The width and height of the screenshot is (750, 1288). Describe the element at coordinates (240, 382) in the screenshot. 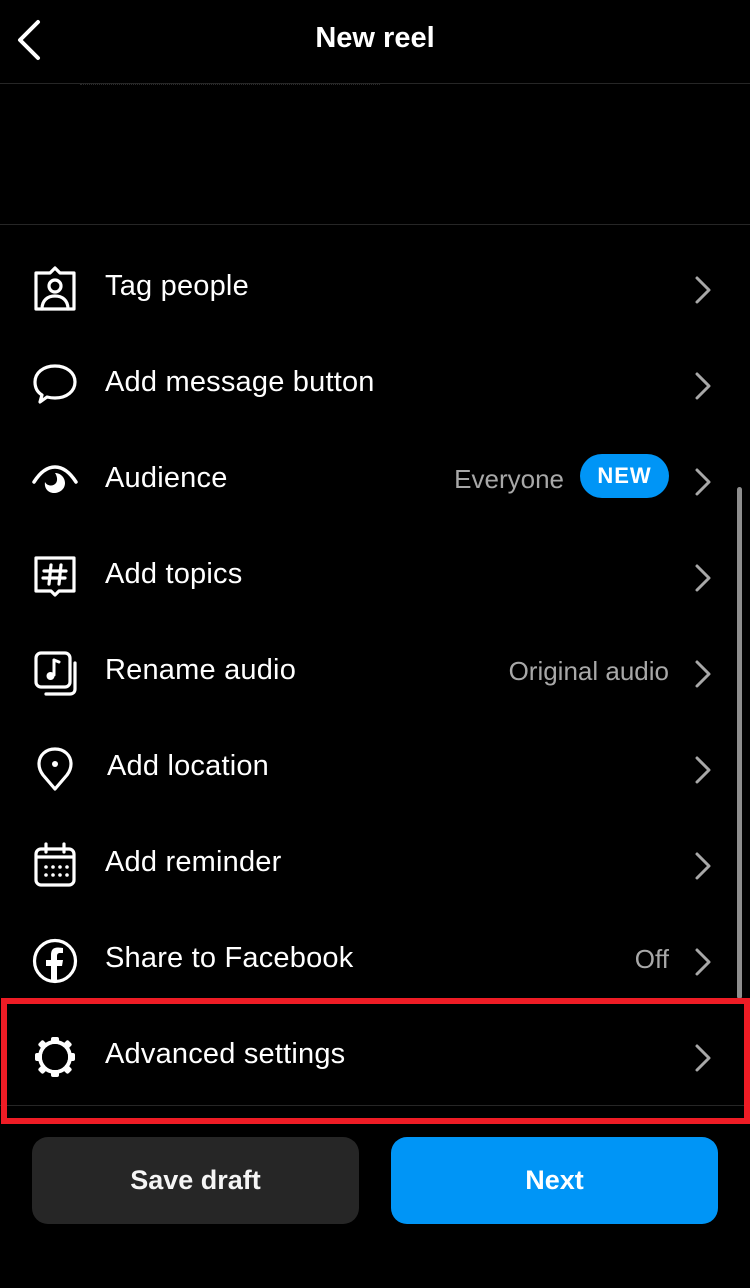

I see `settings-item-label: Add message button` at that location.